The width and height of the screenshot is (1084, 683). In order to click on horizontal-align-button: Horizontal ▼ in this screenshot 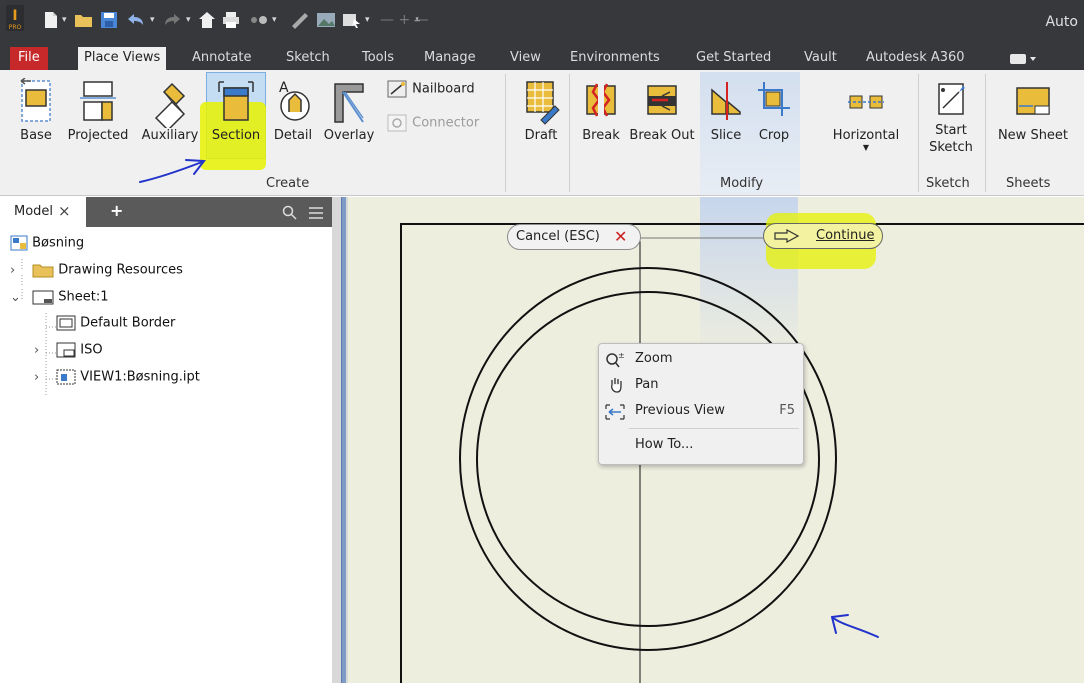, I will do `click(866, 115)`.